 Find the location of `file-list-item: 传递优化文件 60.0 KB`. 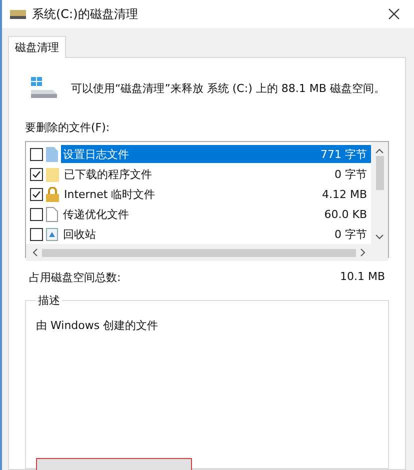

file-list-item: 传递优化文件 60.0 KB is located at coordinates (216, 214).